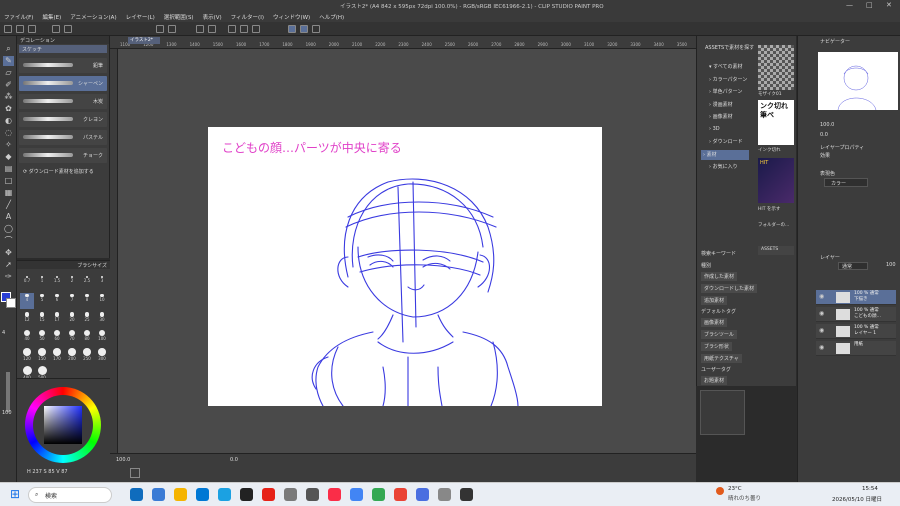  Describe the element at coordinates (27, 283) in the screenshot. I see `brush-size-item: 0.7` at that location.